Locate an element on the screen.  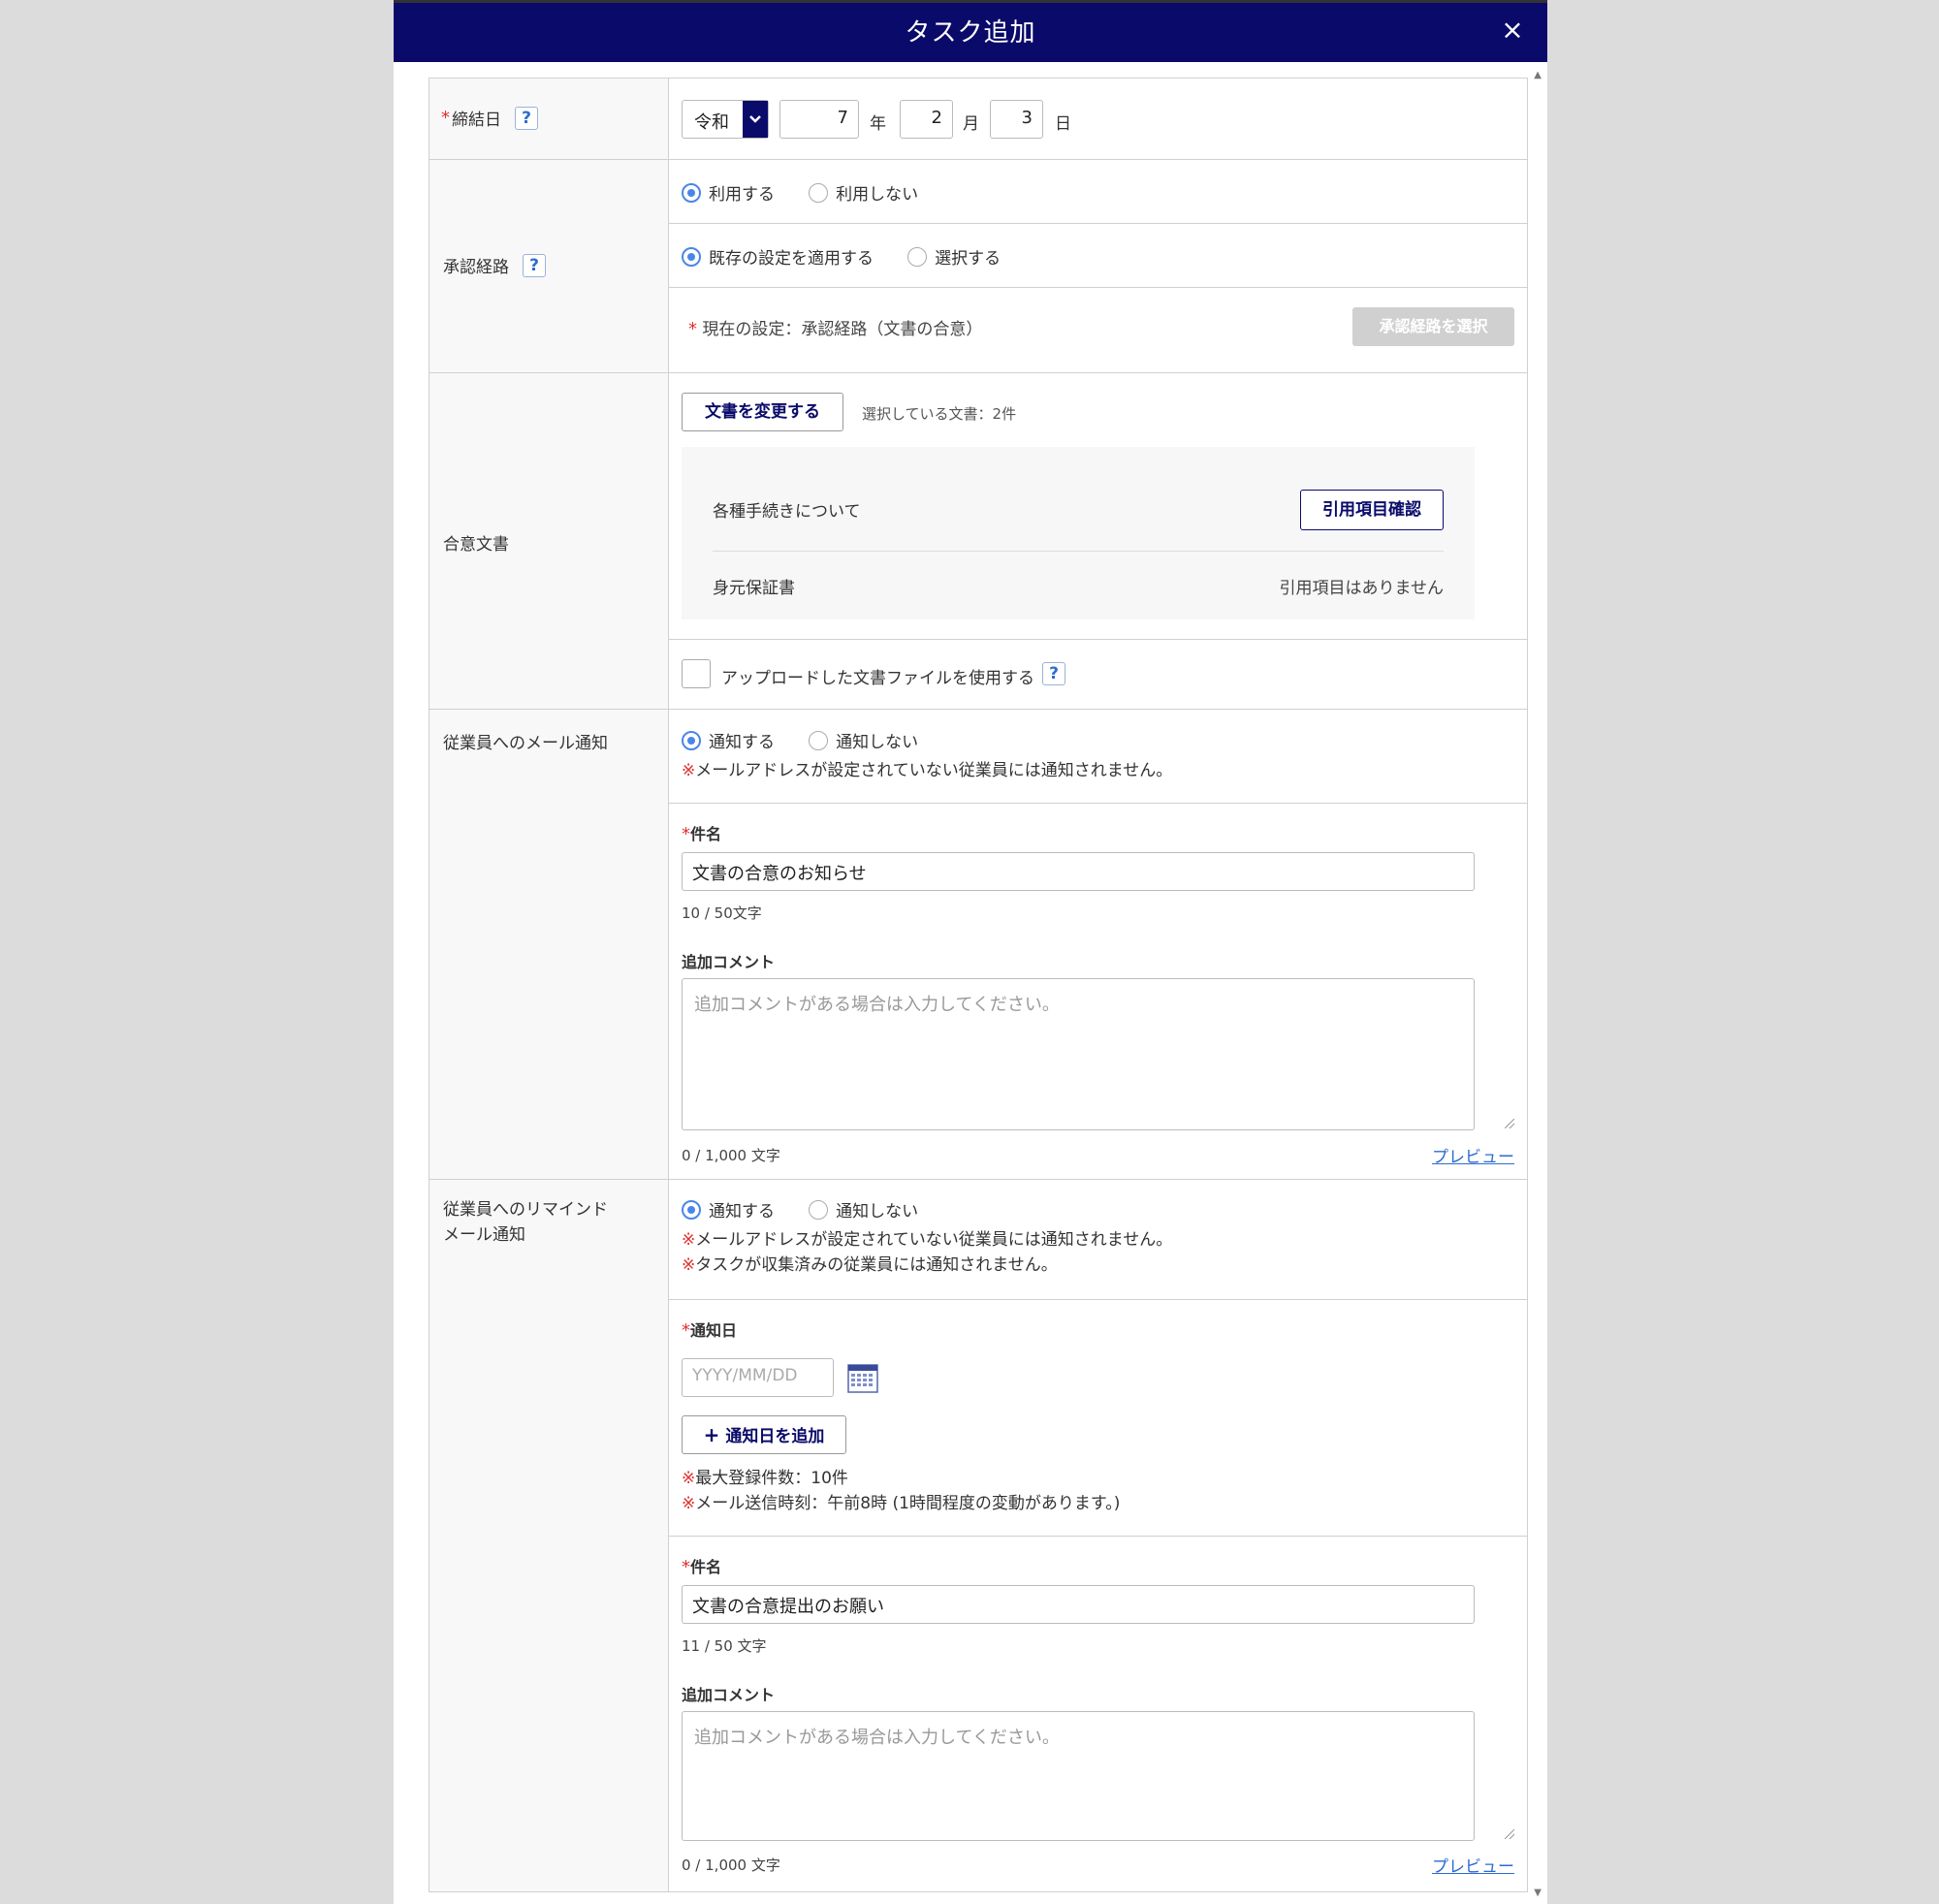
deadline-row: * 締結日 ? 令和 7 年 2 月 3 日 is located at coordinates (978, 120).